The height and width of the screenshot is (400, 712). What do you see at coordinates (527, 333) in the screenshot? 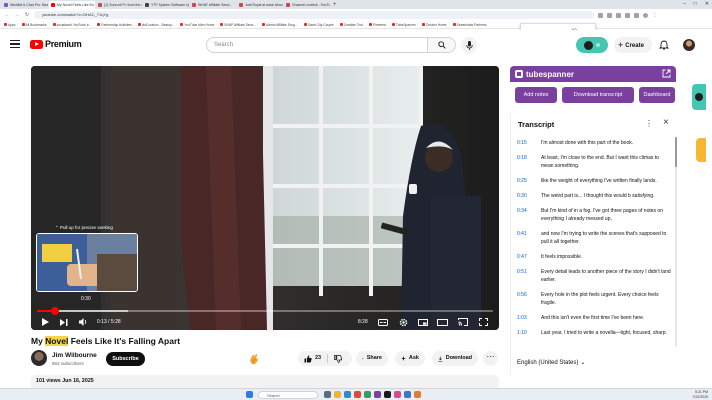
I see `transcript-timestamp: 1:10` at bounding box center [527, 333].